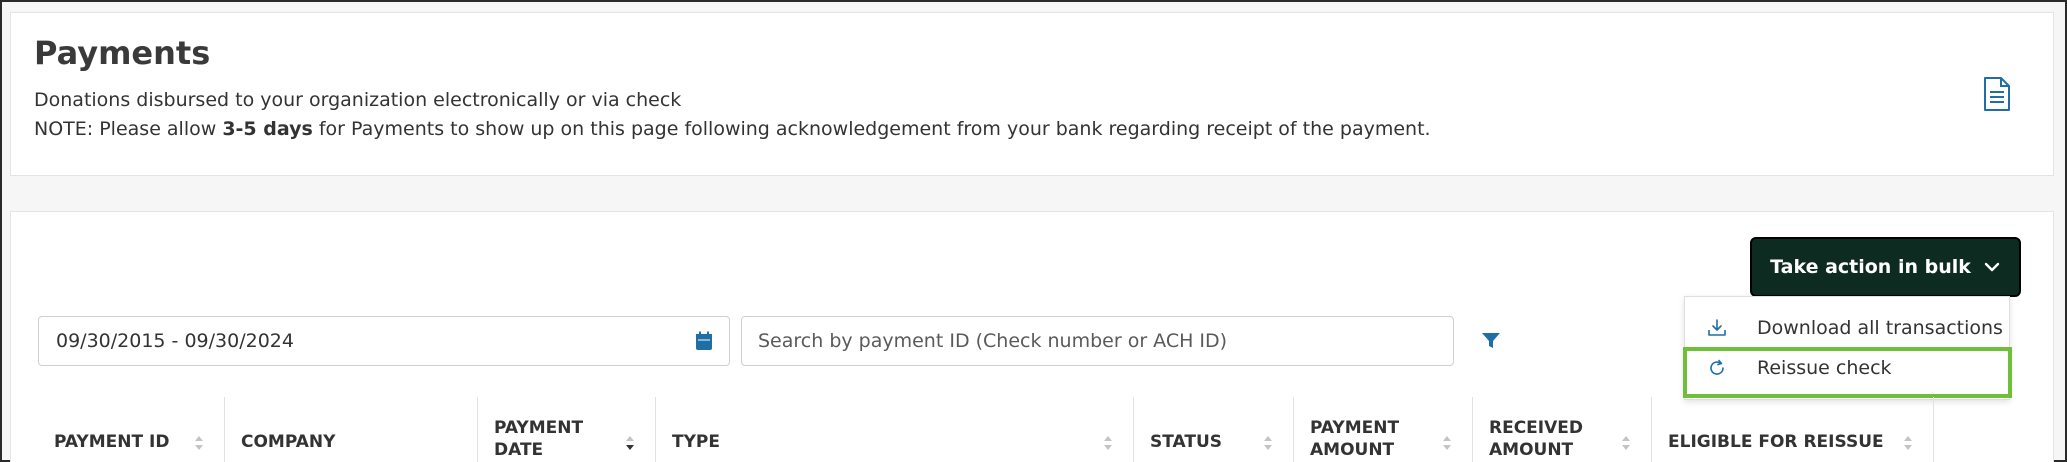 The image size is (2067, 462). Describe the element at coordinates (351, 429) in the screenshot. I see `column-header-company: COMPANY` at that location.